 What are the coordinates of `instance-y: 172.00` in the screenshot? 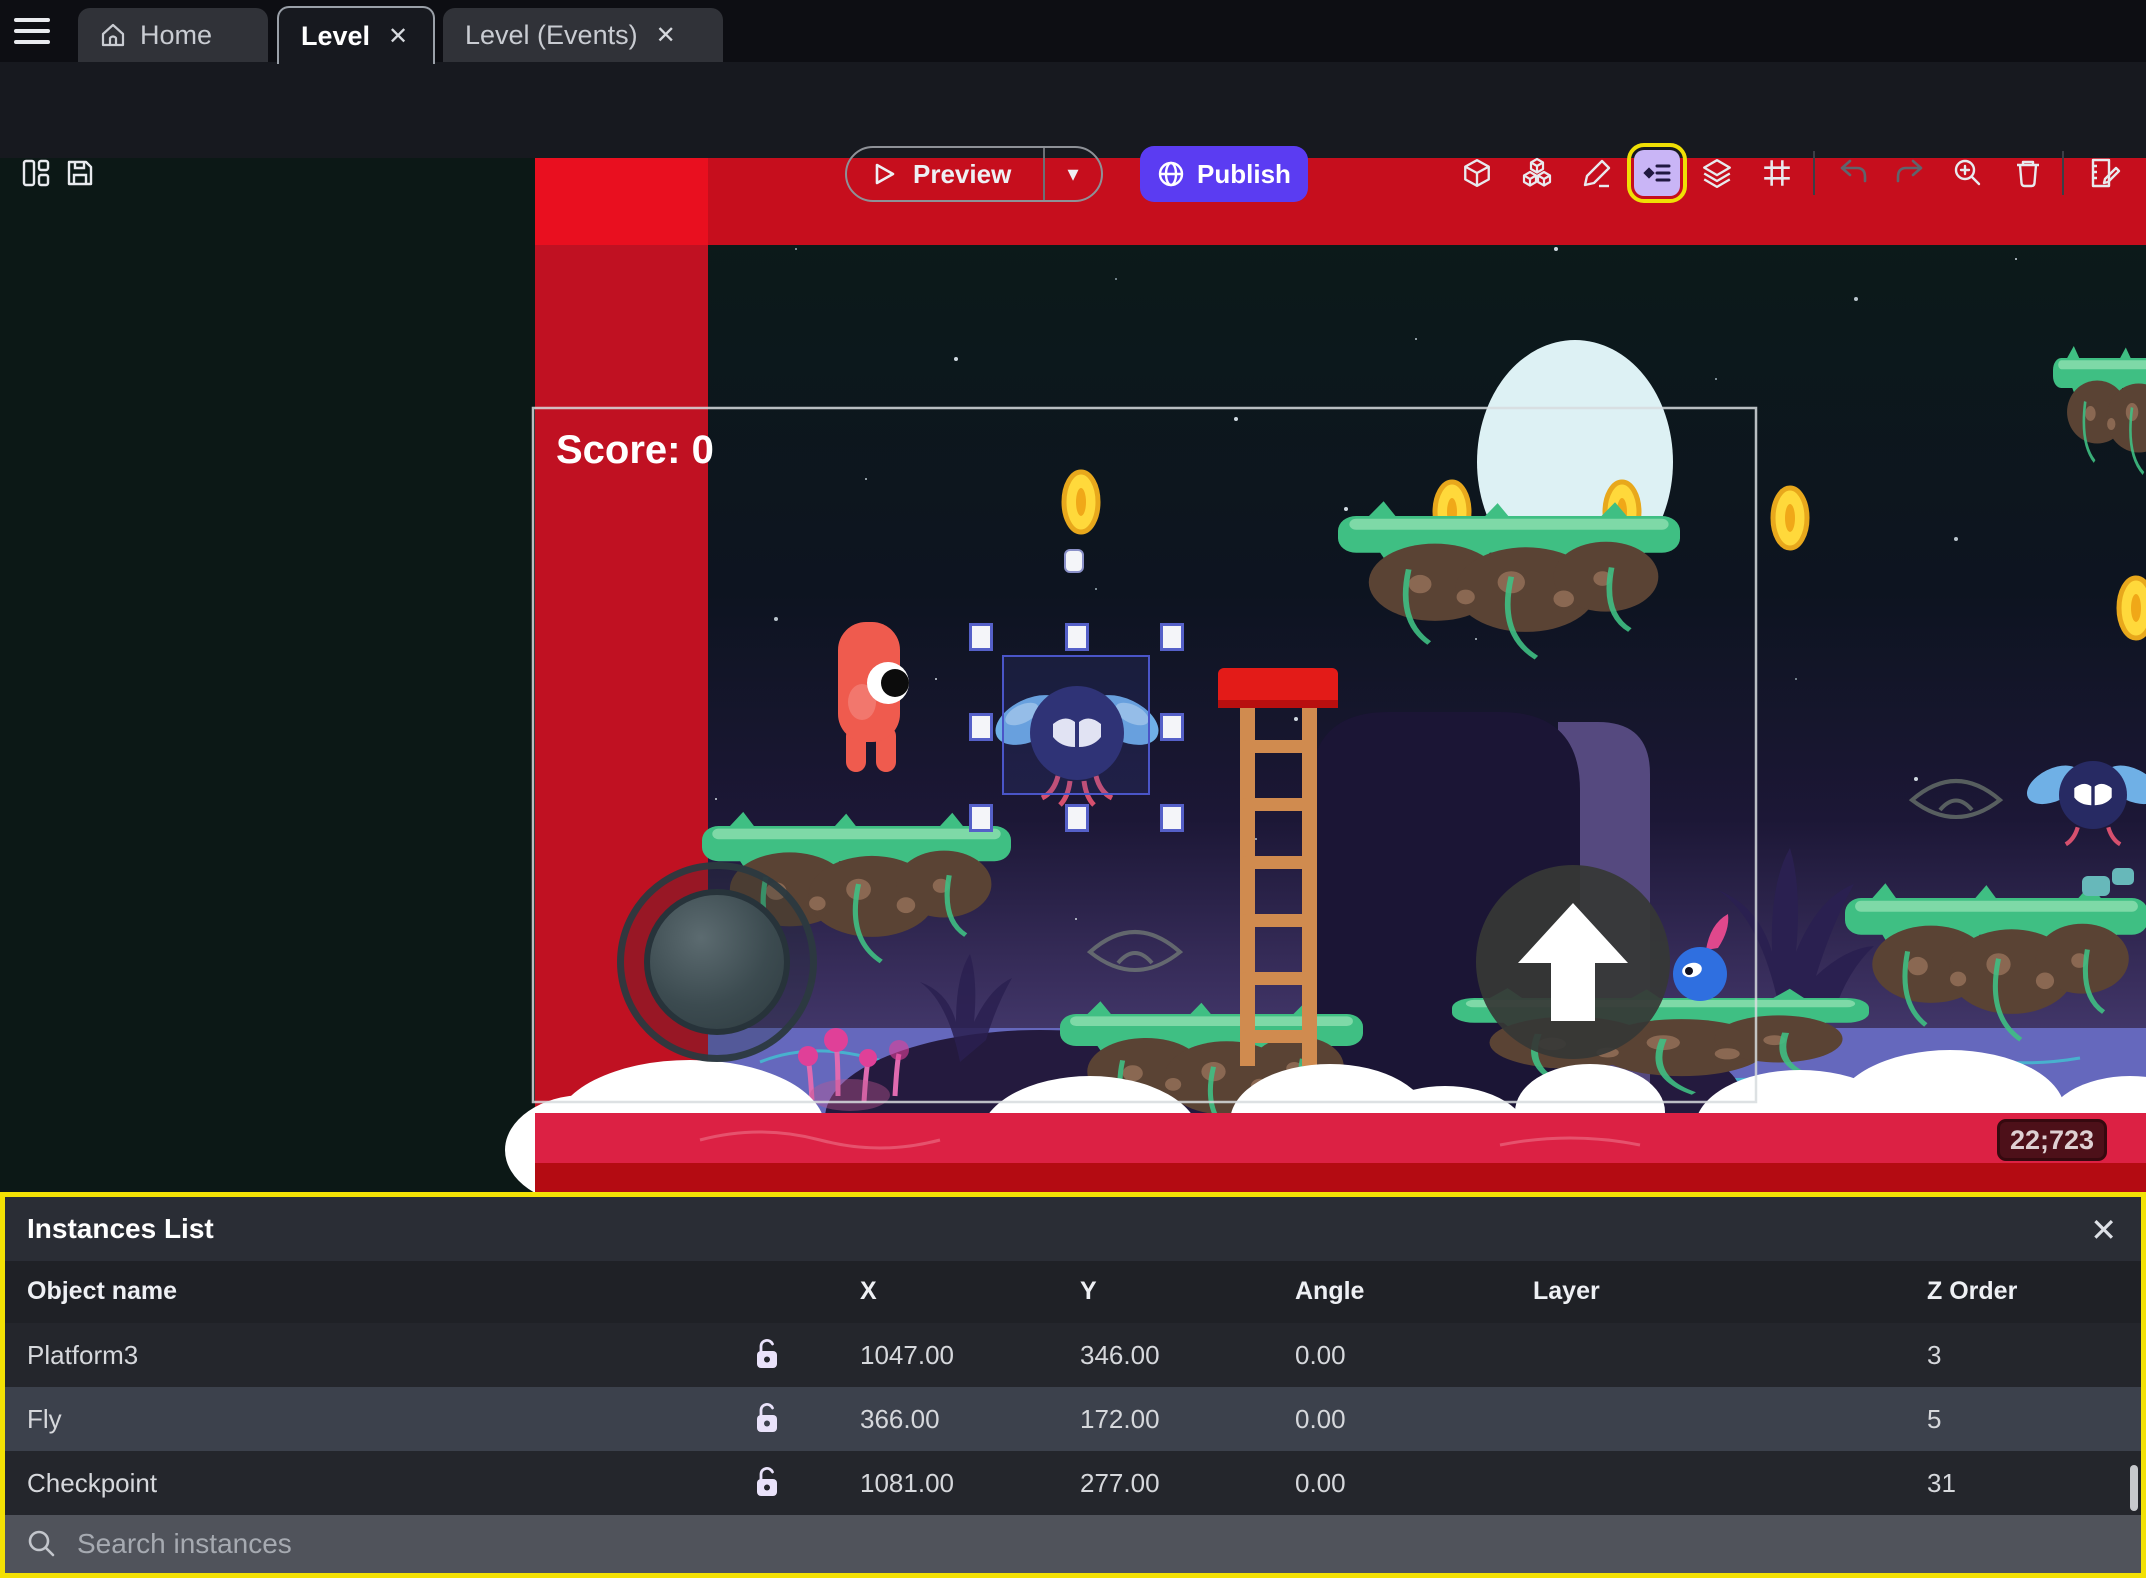 It's located at (1120, 1419).